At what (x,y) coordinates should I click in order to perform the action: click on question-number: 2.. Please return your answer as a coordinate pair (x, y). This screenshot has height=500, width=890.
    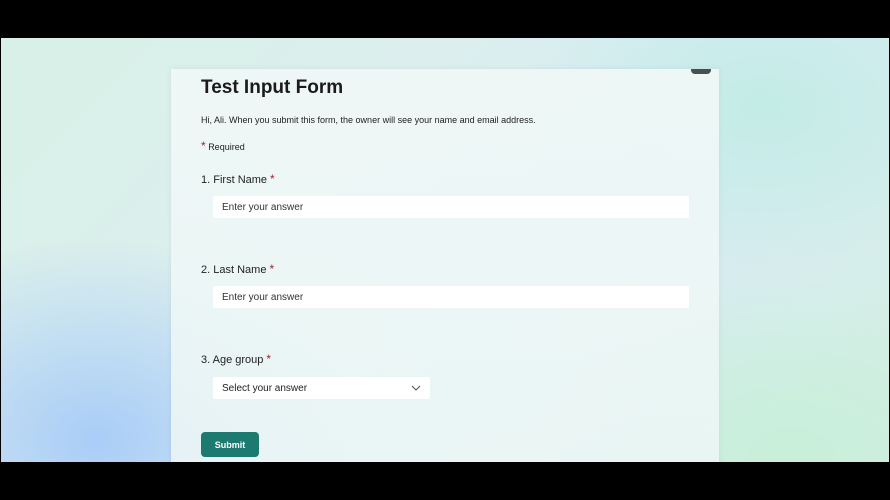
    Looking at the image, I should click on (206, 270).